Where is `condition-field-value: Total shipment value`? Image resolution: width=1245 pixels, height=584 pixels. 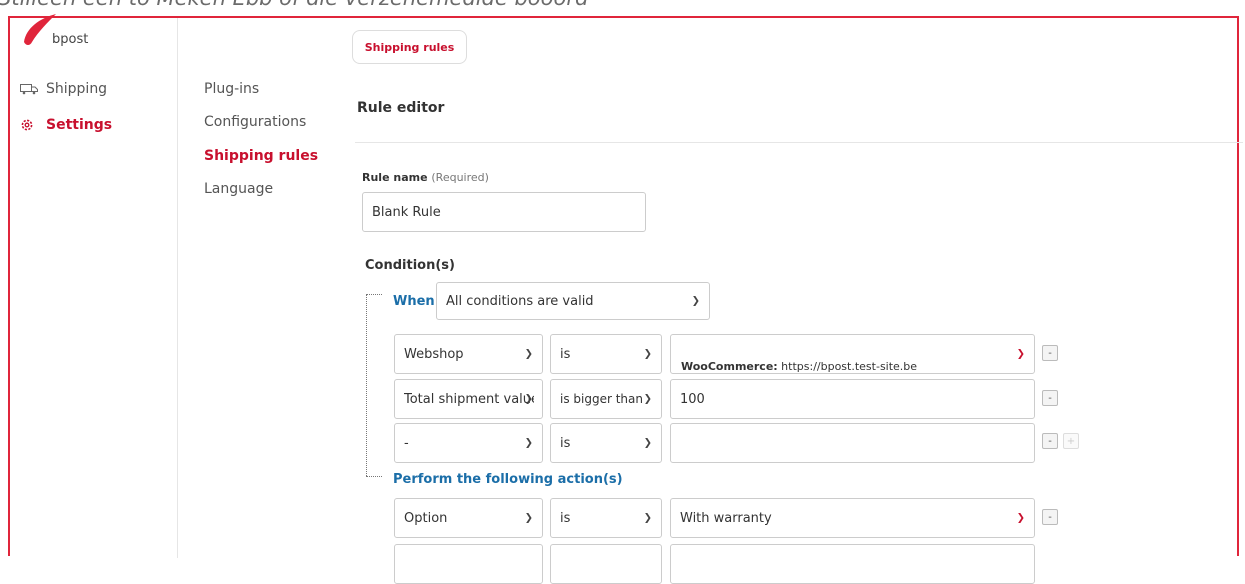
condition-field-value: Total shipment value is located at coordinates (469, 399).